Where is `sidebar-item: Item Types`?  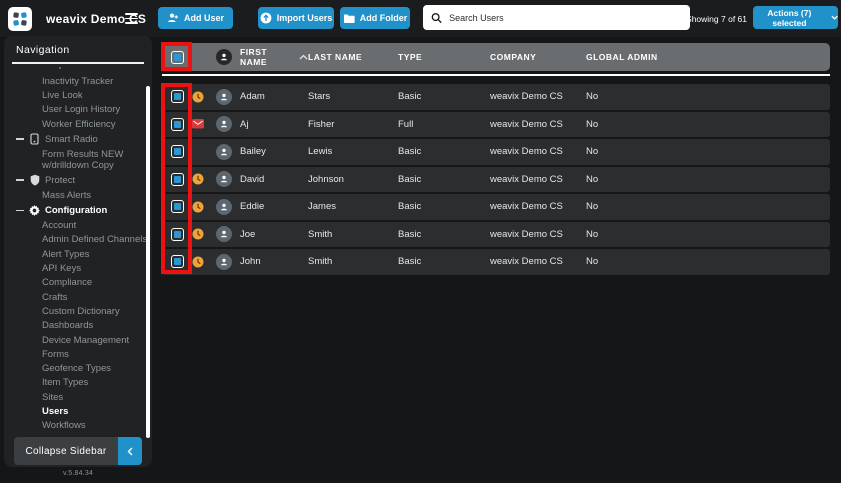 sidebar-item: Item Types is located at coordinates (76, 383).